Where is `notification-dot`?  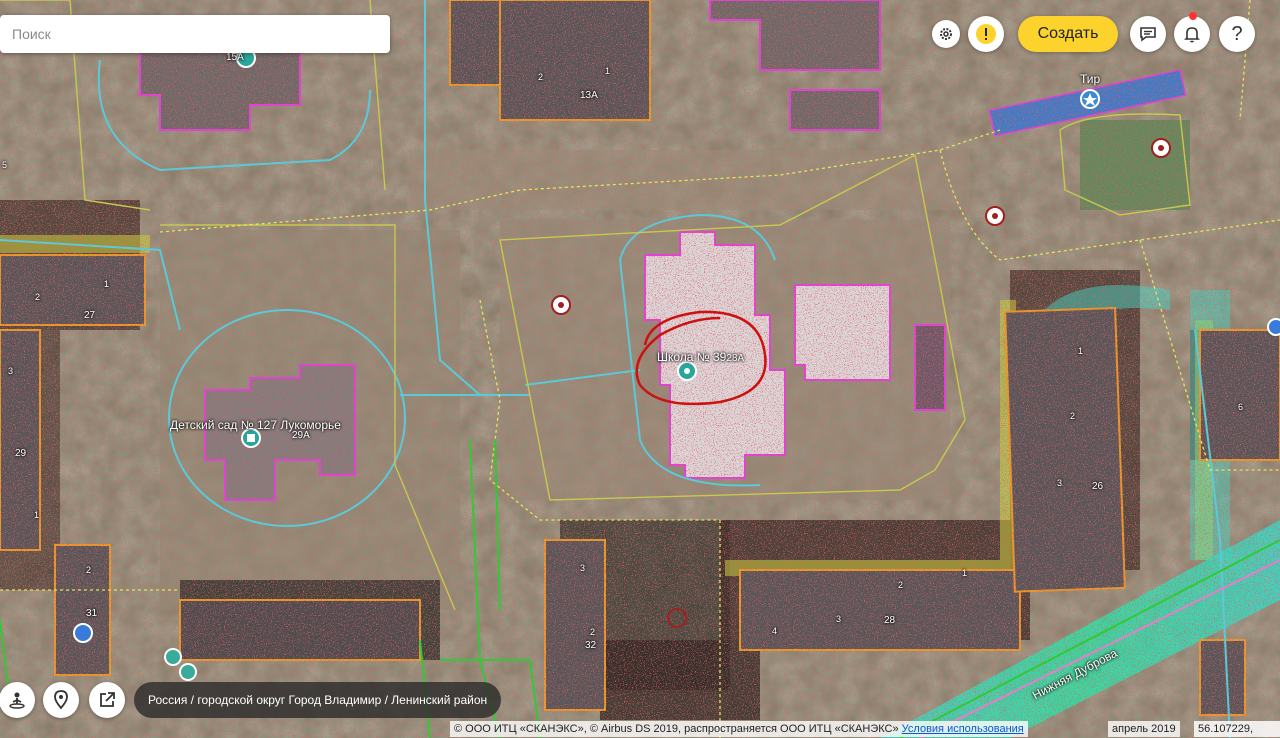 notification-dot is located at coordinates (1193, 16).